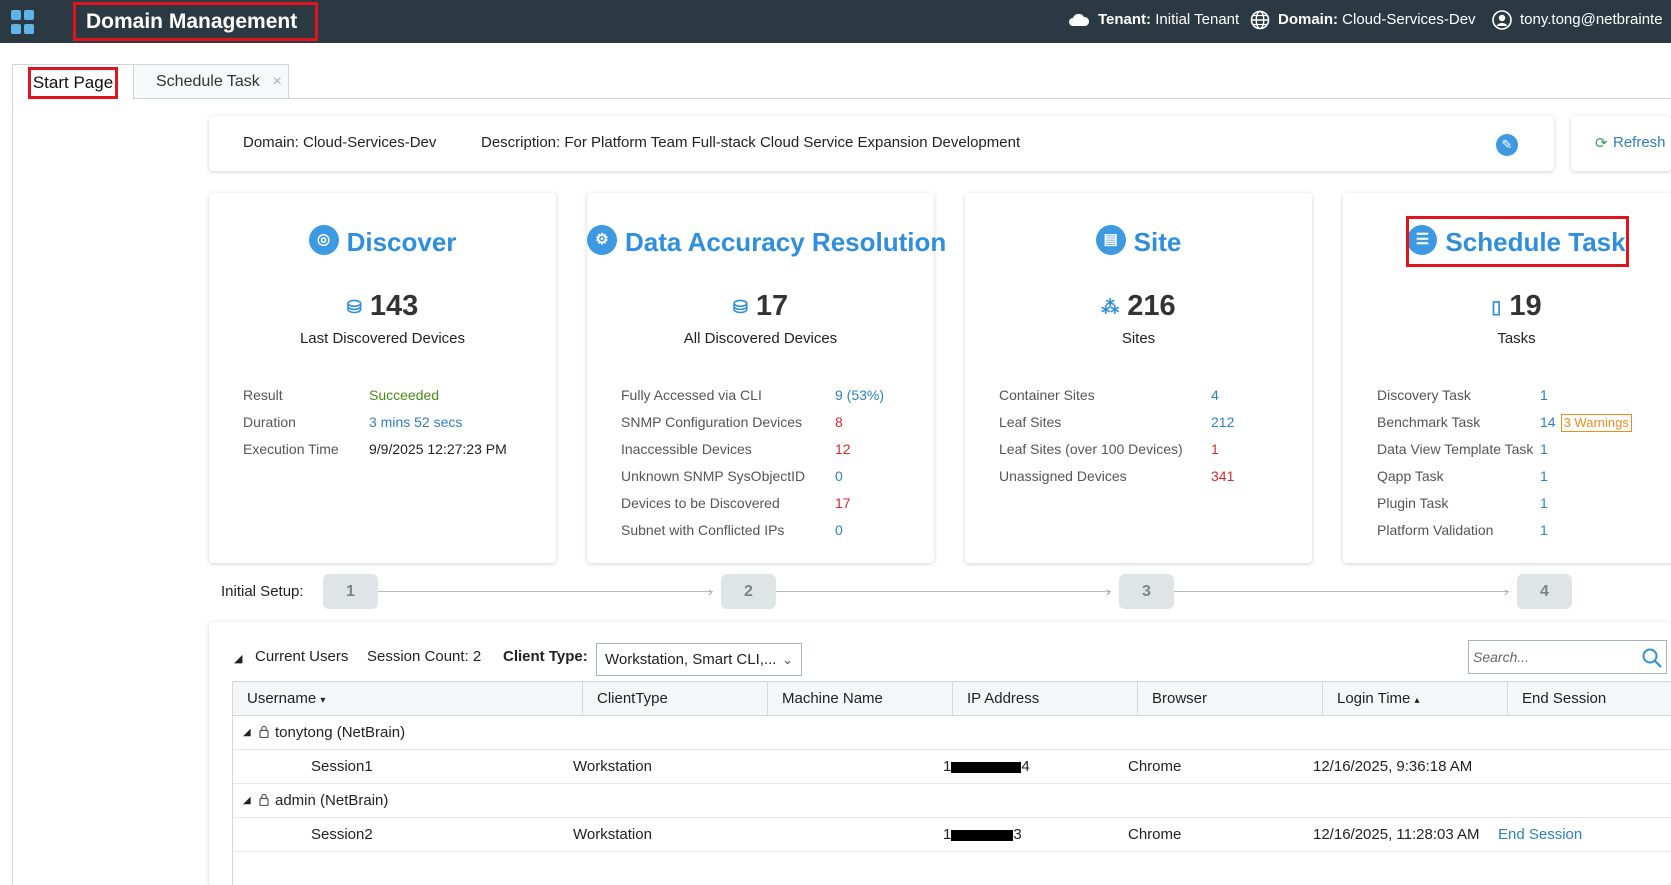  Describe the element at coordinates (1138, 241) in the screenshot. I see `site-title: ▤ Site` at that location.